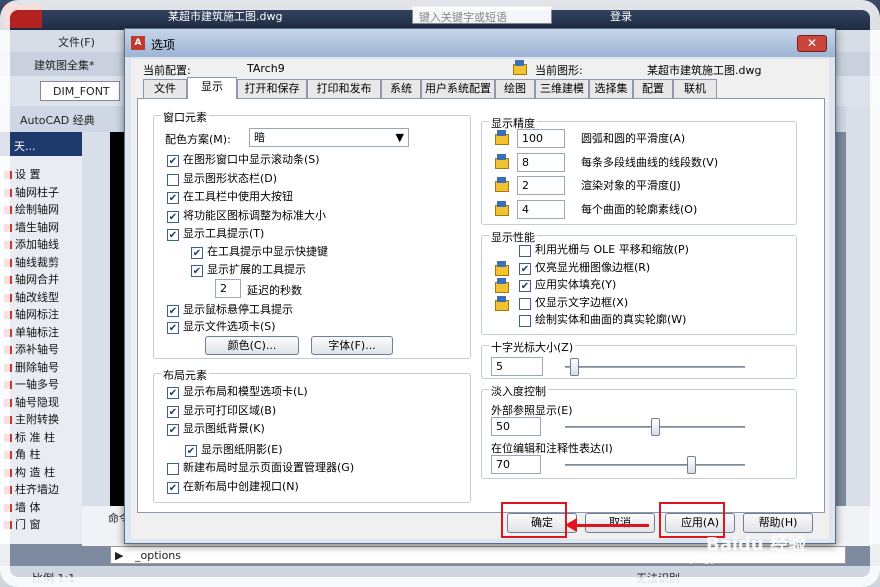 The height and width of the screenshot is (587, 880). I want to click on panel-item: 轴线裁剪, so click(42, 263).